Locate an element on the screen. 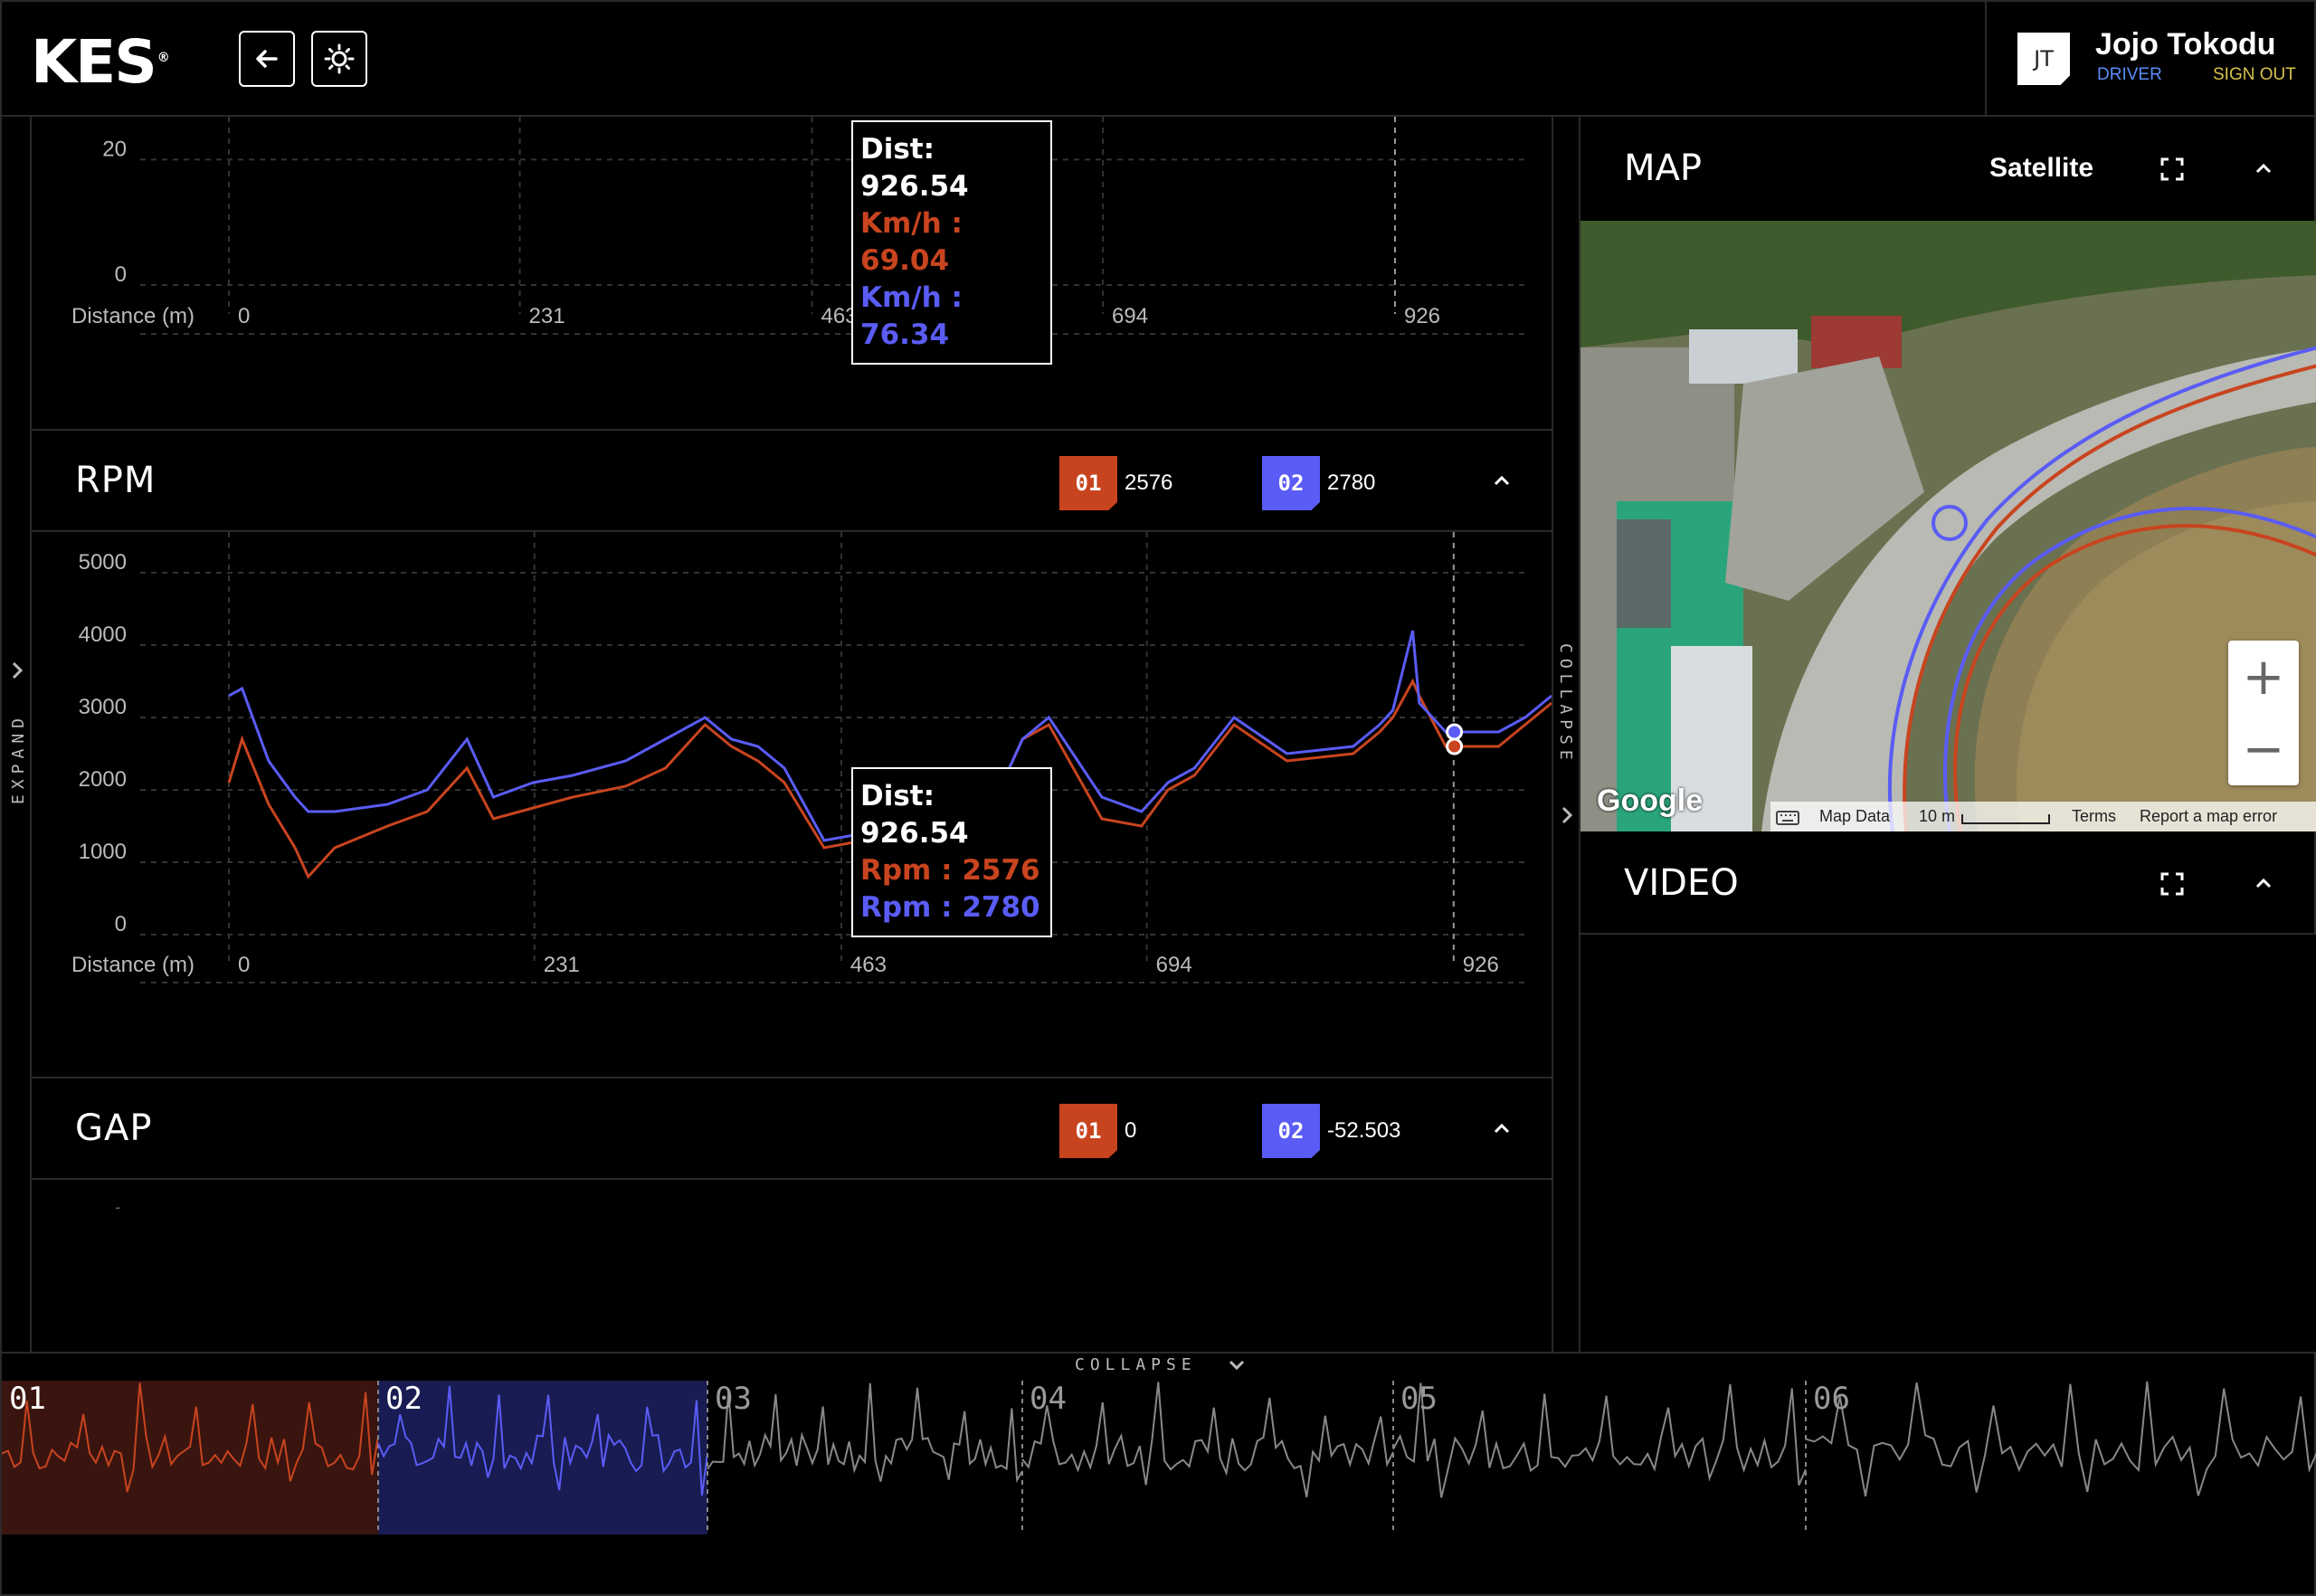 The image size is (2316, 1596). user-role: DRIVER is located at coordinates (2129, 75).